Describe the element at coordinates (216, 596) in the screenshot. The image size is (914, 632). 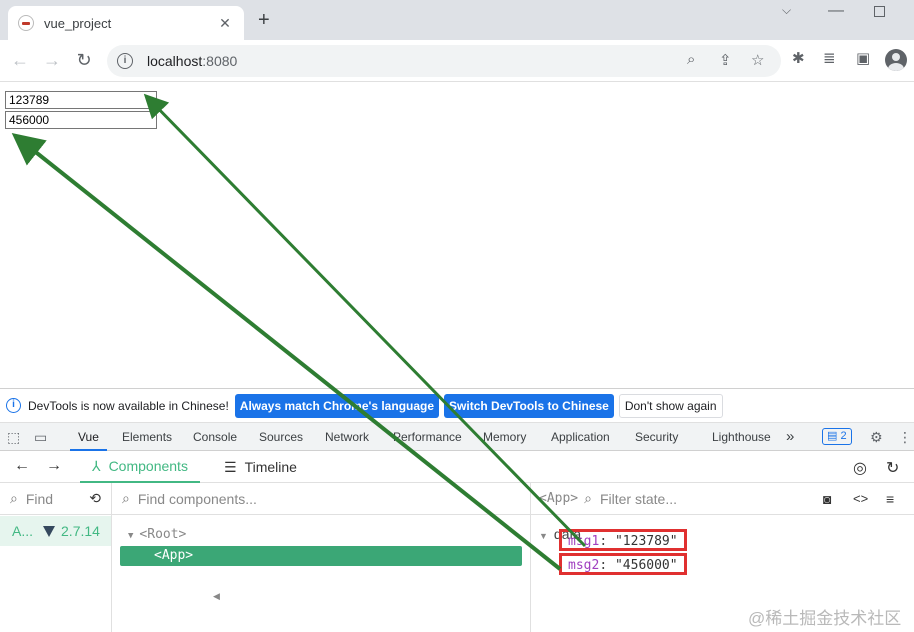
I see `pane-collapse-icon: ◀` at that location.